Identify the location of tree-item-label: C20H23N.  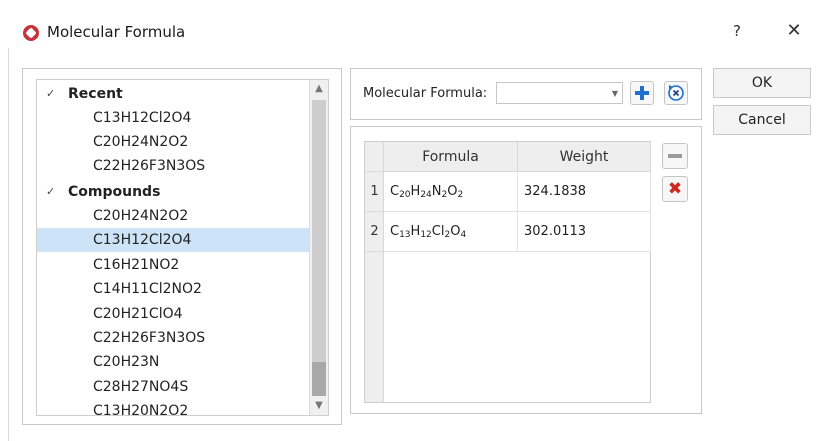
(126, 362).